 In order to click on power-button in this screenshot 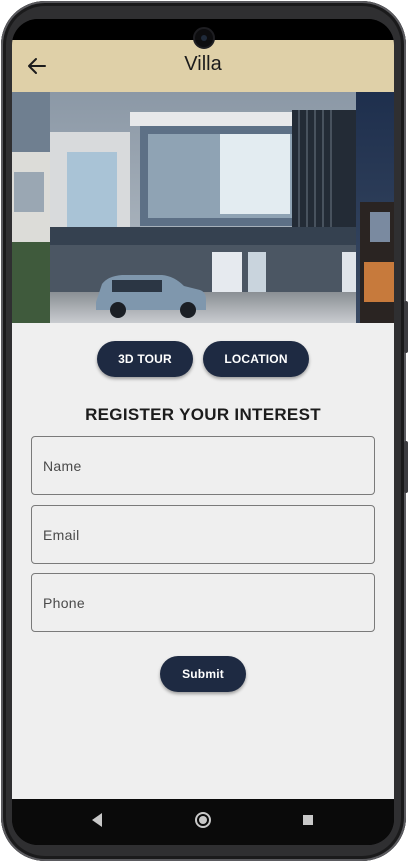, I will do `click(406, 467)`.